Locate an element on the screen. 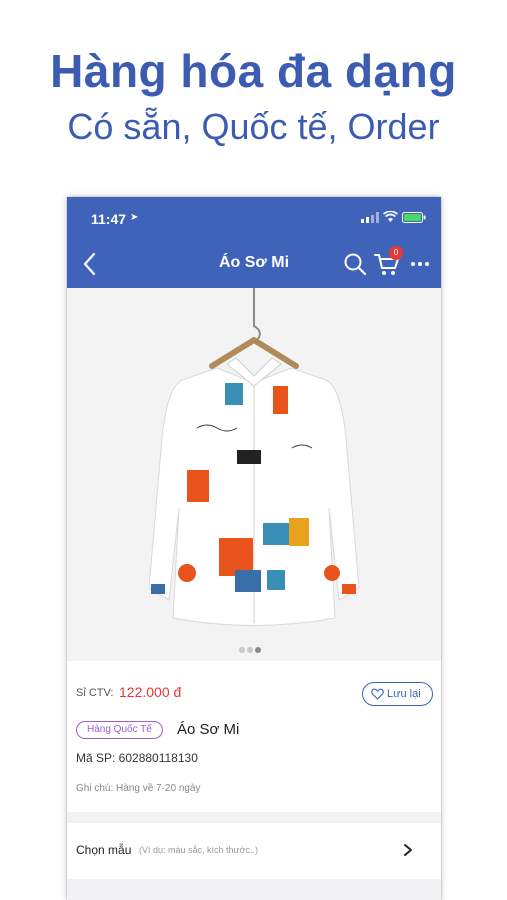  nav-bar: Áo Sơ Mi 0 is located at coordinates (254, 264).